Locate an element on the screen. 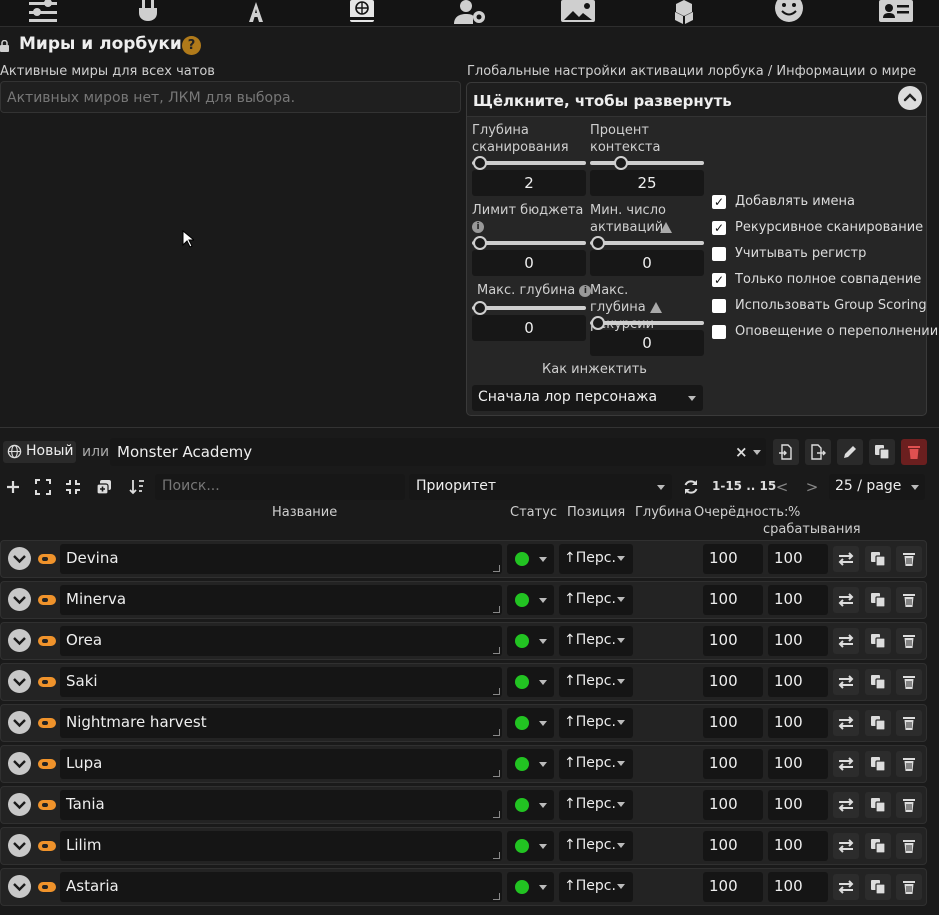 This screenshot has width=939, height=915. expand-all-icon is located at coordinates (43, 487).